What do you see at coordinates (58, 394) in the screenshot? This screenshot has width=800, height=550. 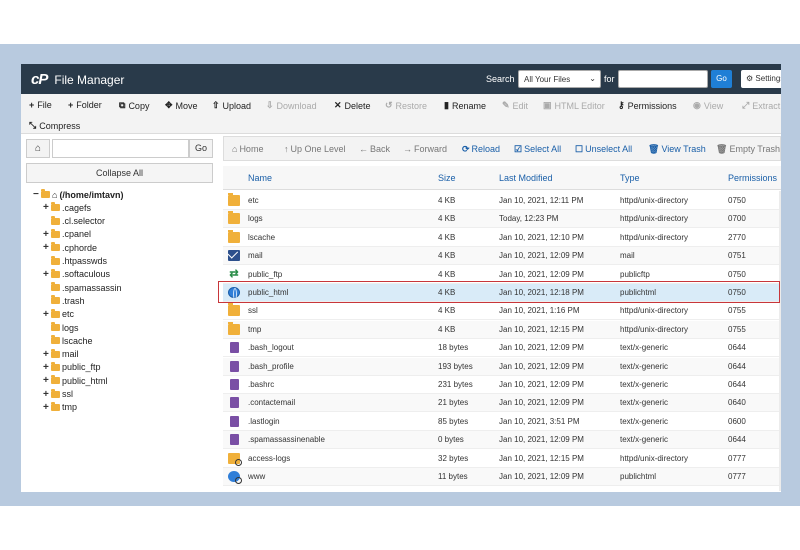 I see `tree-item: + ssl` at bounding box center [58, 394].